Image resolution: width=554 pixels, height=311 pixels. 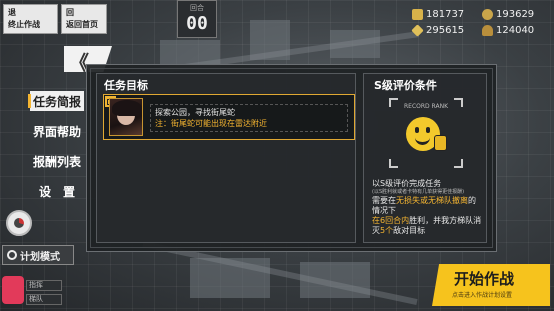 I want to click on menu-interface-help: 界面帮助, so click(x=57, y=131).